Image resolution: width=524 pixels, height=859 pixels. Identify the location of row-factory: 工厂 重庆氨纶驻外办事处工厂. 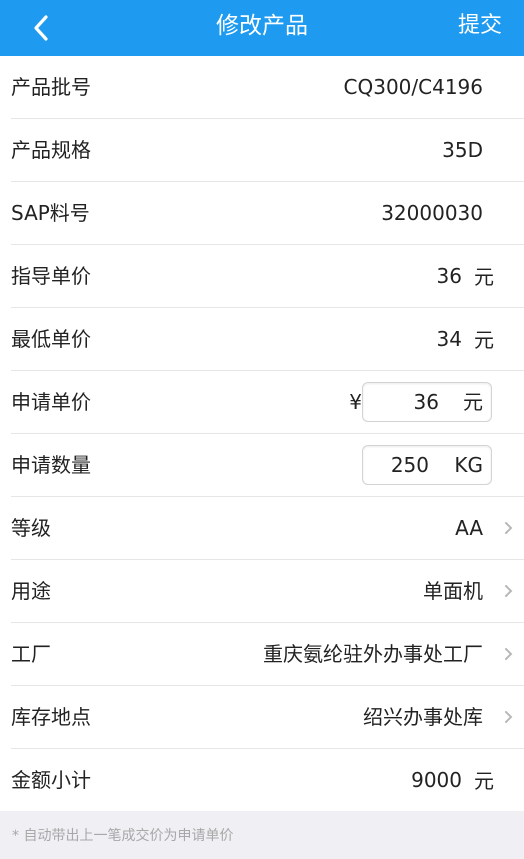
(267, 654).